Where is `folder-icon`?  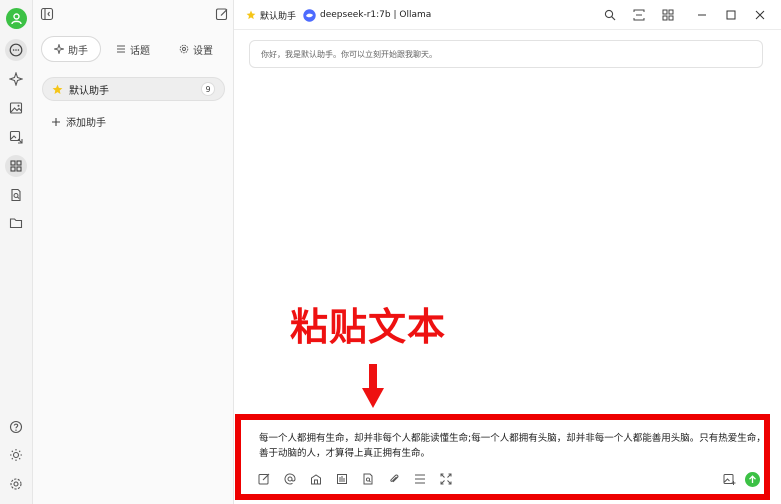
folder-icon is located at coordinates (16, 223).